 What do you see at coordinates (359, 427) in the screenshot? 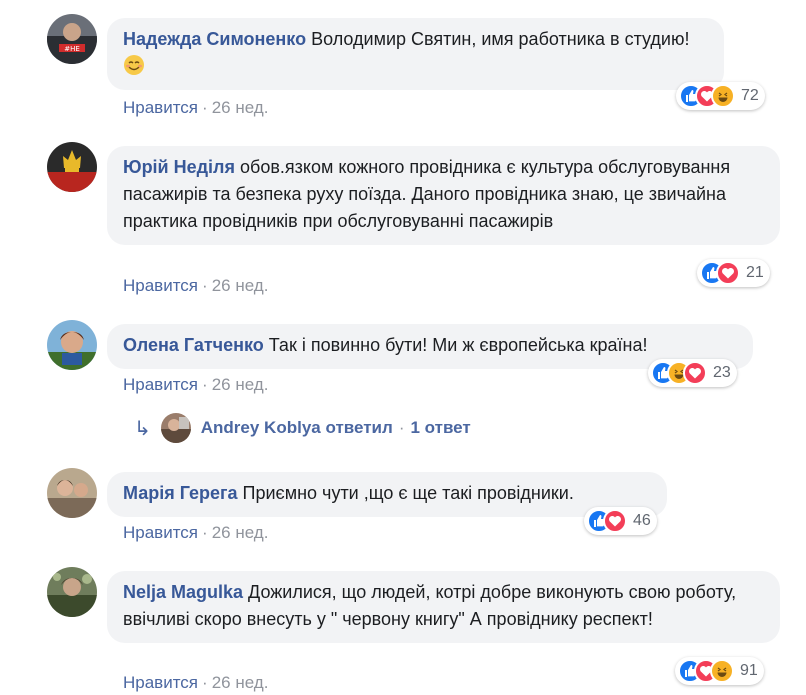
I see `reply-action: ответил` at bounding box center [359, 427].